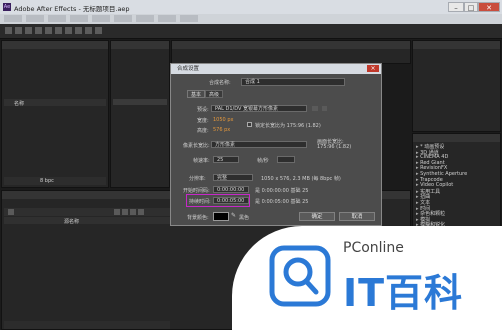  Describe the element at coordinates (55, 45) in the screenshot. I see `project-panel-header` at that location.